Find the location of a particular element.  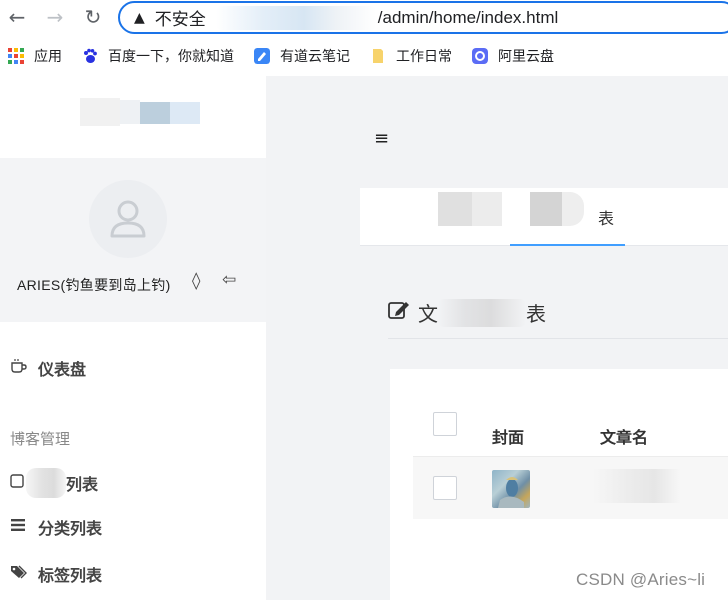

url-path: /admin/home/index.html is located at coordinates (468, 18).